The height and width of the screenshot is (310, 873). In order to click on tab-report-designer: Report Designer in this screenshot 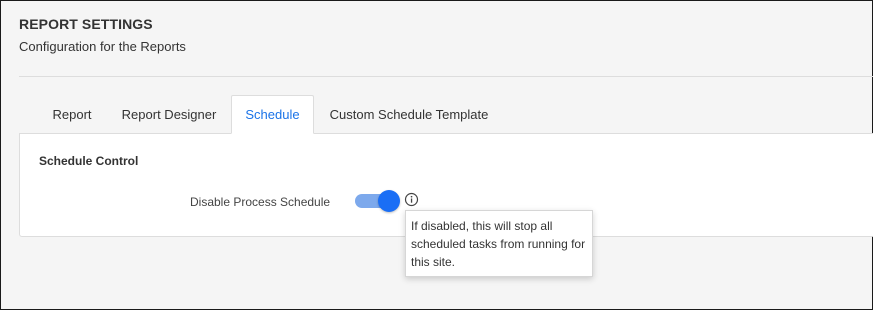, I will do `click(169, 114)`.